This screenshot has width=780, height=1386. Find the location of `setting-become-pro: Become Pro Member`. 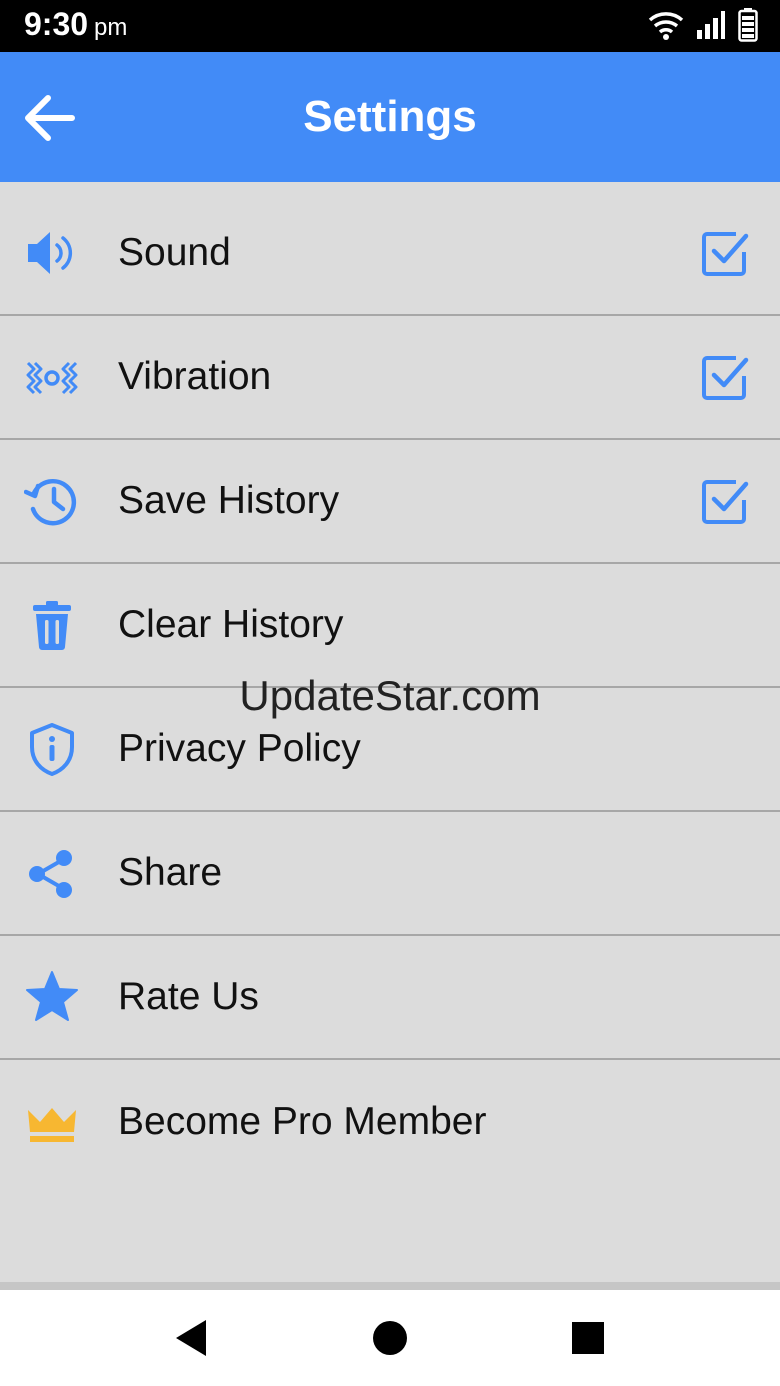

setting-become-pro: Become Pro Member is located at coordinates (390, 1122).